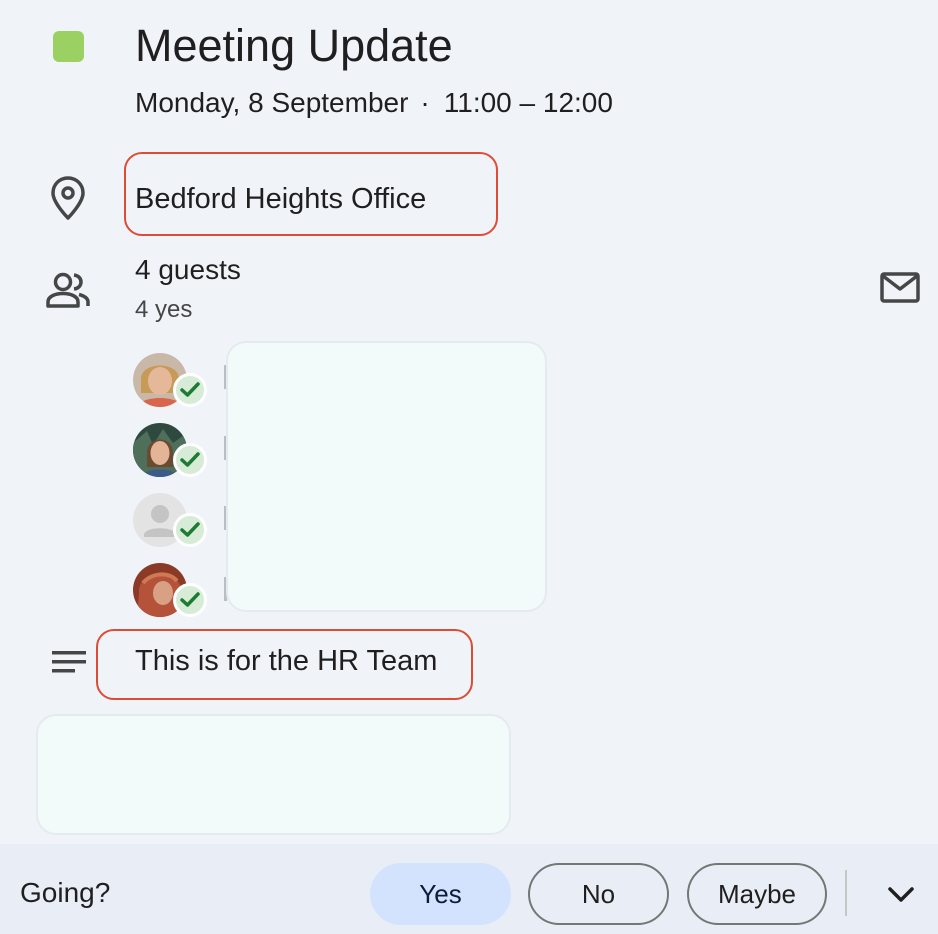 The height and width of the screenshot is (934, 938). What do you see at coordinates (69, 662) in the screenshot?
I see `notes-icon` at bounding box center [69, 662].